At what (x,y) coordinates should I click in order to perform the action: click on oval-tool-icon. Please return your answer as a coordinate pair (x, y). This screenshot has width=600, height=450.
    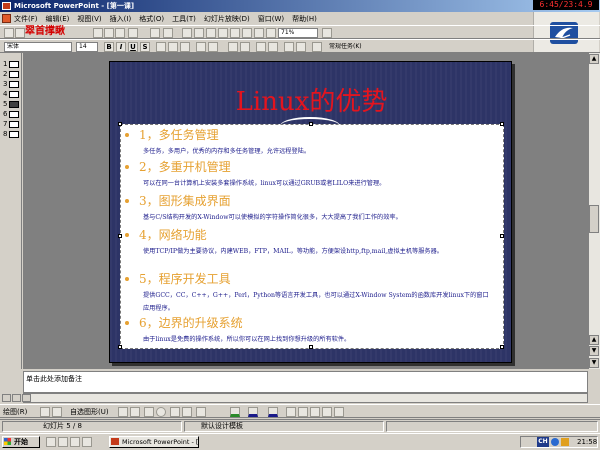
    Looking at the image, I should click on (161, 412).